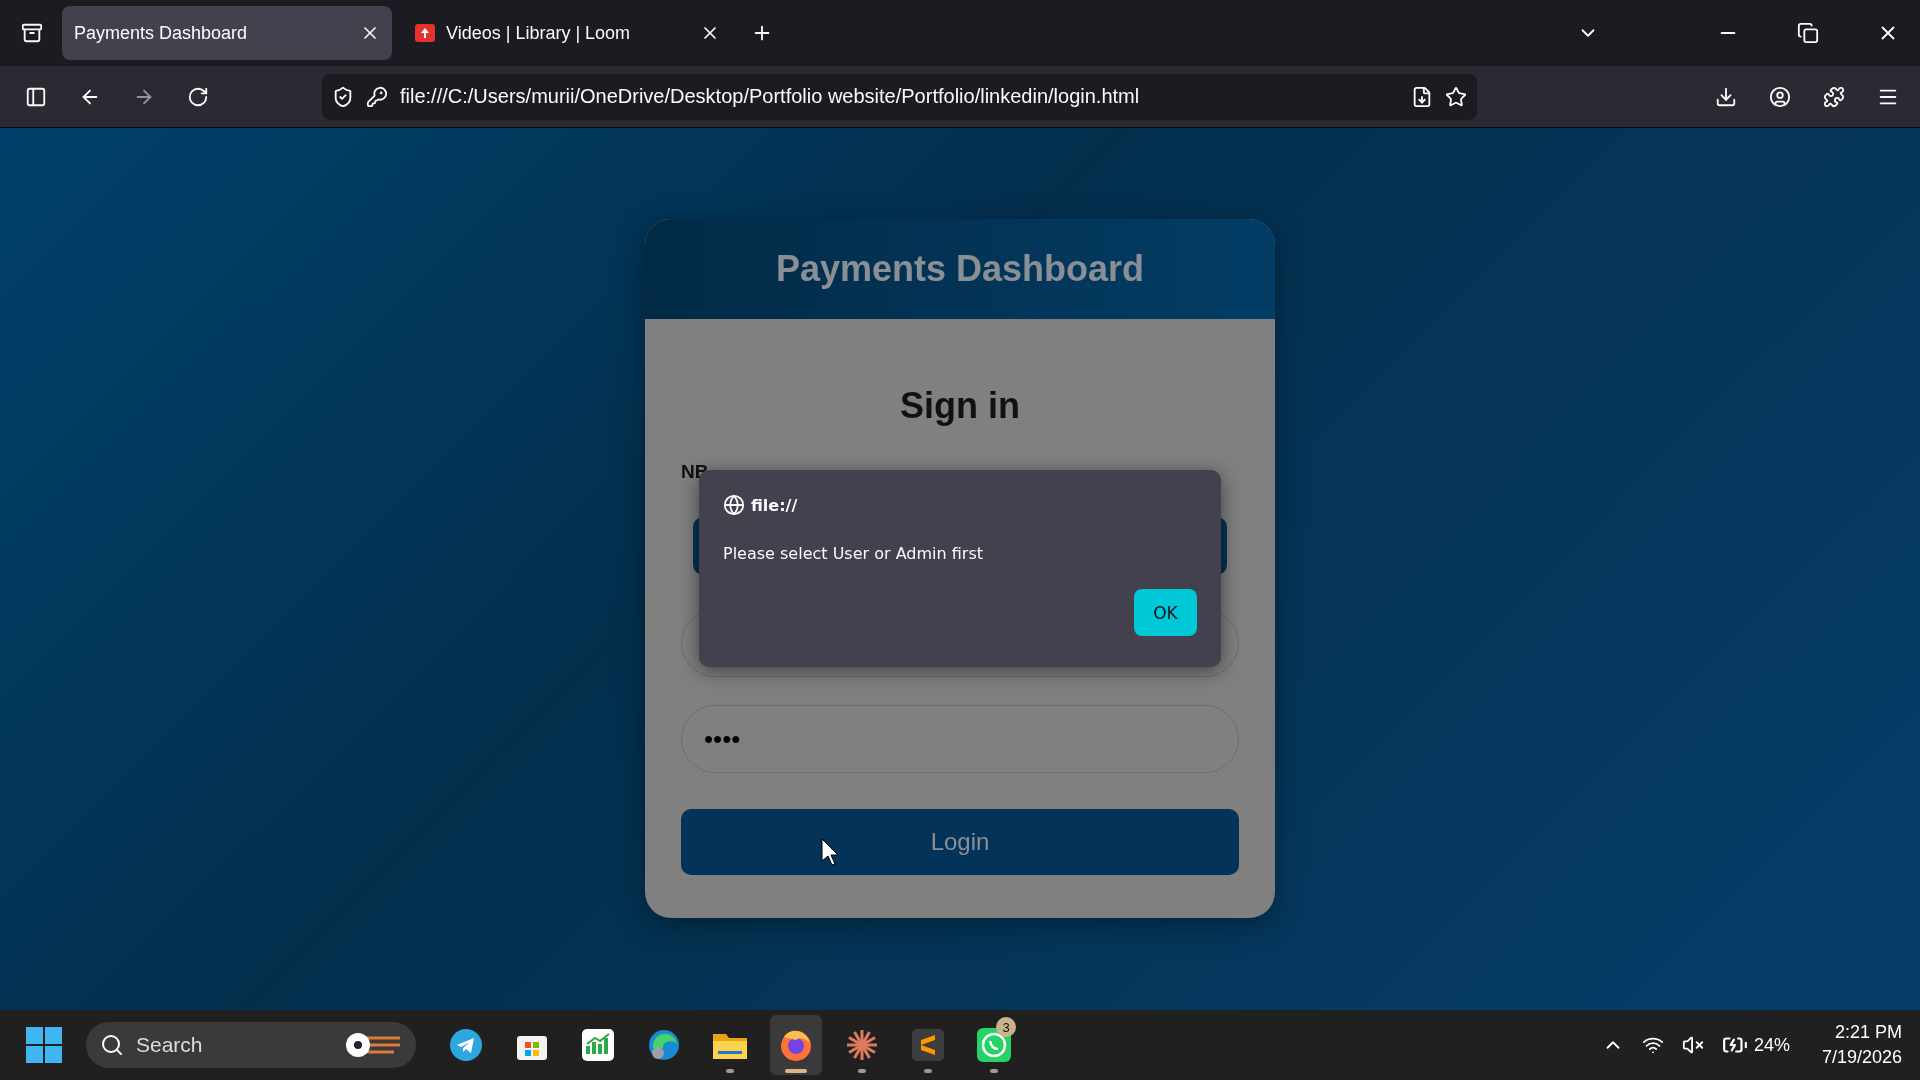 Image resolution: width=1920 pixels, height=1080 pixels. I want to click on video-icon, so click(425, 33).